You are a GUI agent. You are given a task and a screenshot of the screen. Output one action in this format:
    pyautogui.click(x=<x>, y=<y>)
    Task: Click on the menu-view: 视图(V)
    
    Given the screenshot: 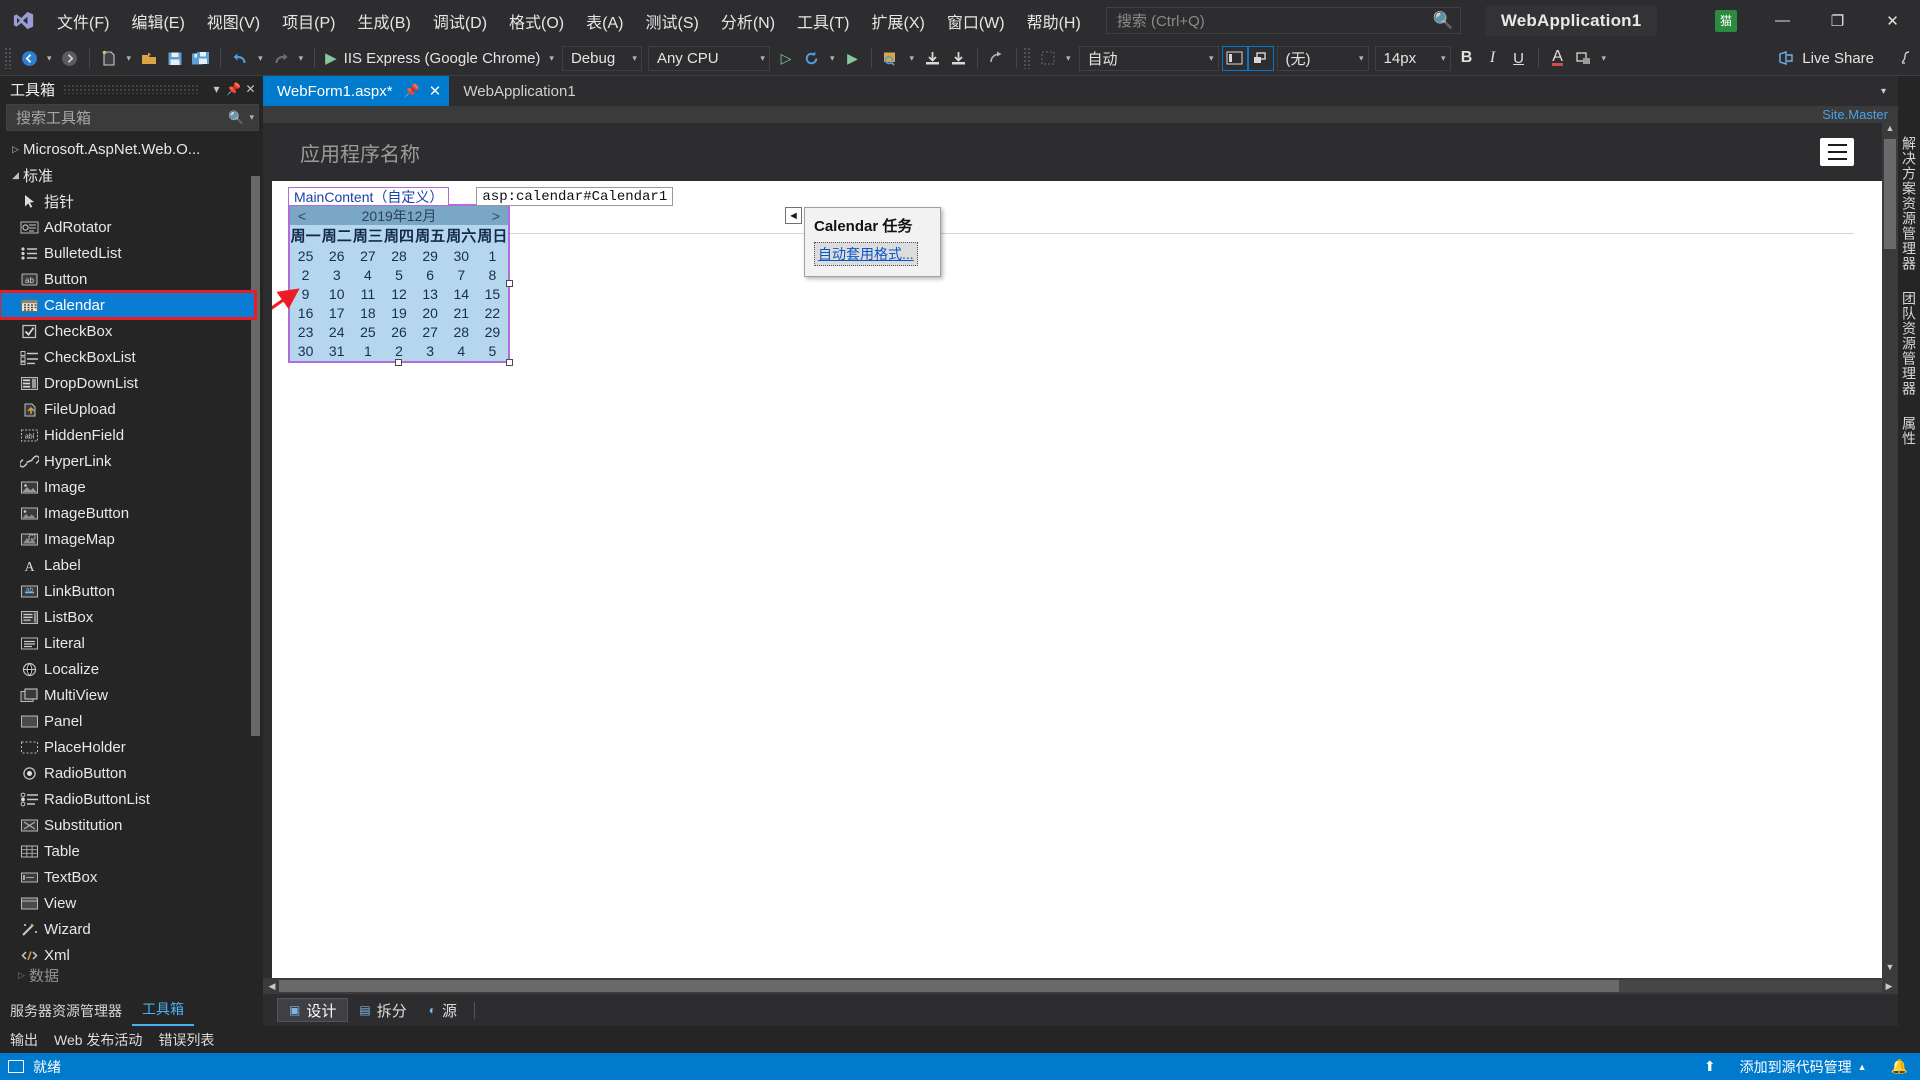 What is the action you would take?
    pyautogui.click(x=233, y=20)
    